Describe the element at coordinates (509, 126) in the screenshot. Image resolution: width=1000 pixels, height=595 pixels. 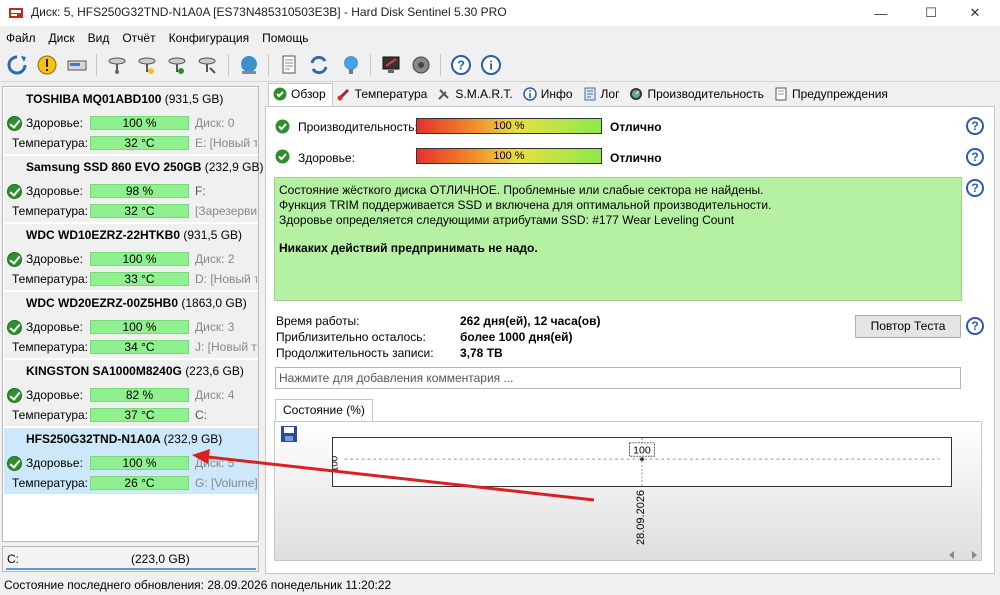
I see `performance-bar: 100 %` at that location.